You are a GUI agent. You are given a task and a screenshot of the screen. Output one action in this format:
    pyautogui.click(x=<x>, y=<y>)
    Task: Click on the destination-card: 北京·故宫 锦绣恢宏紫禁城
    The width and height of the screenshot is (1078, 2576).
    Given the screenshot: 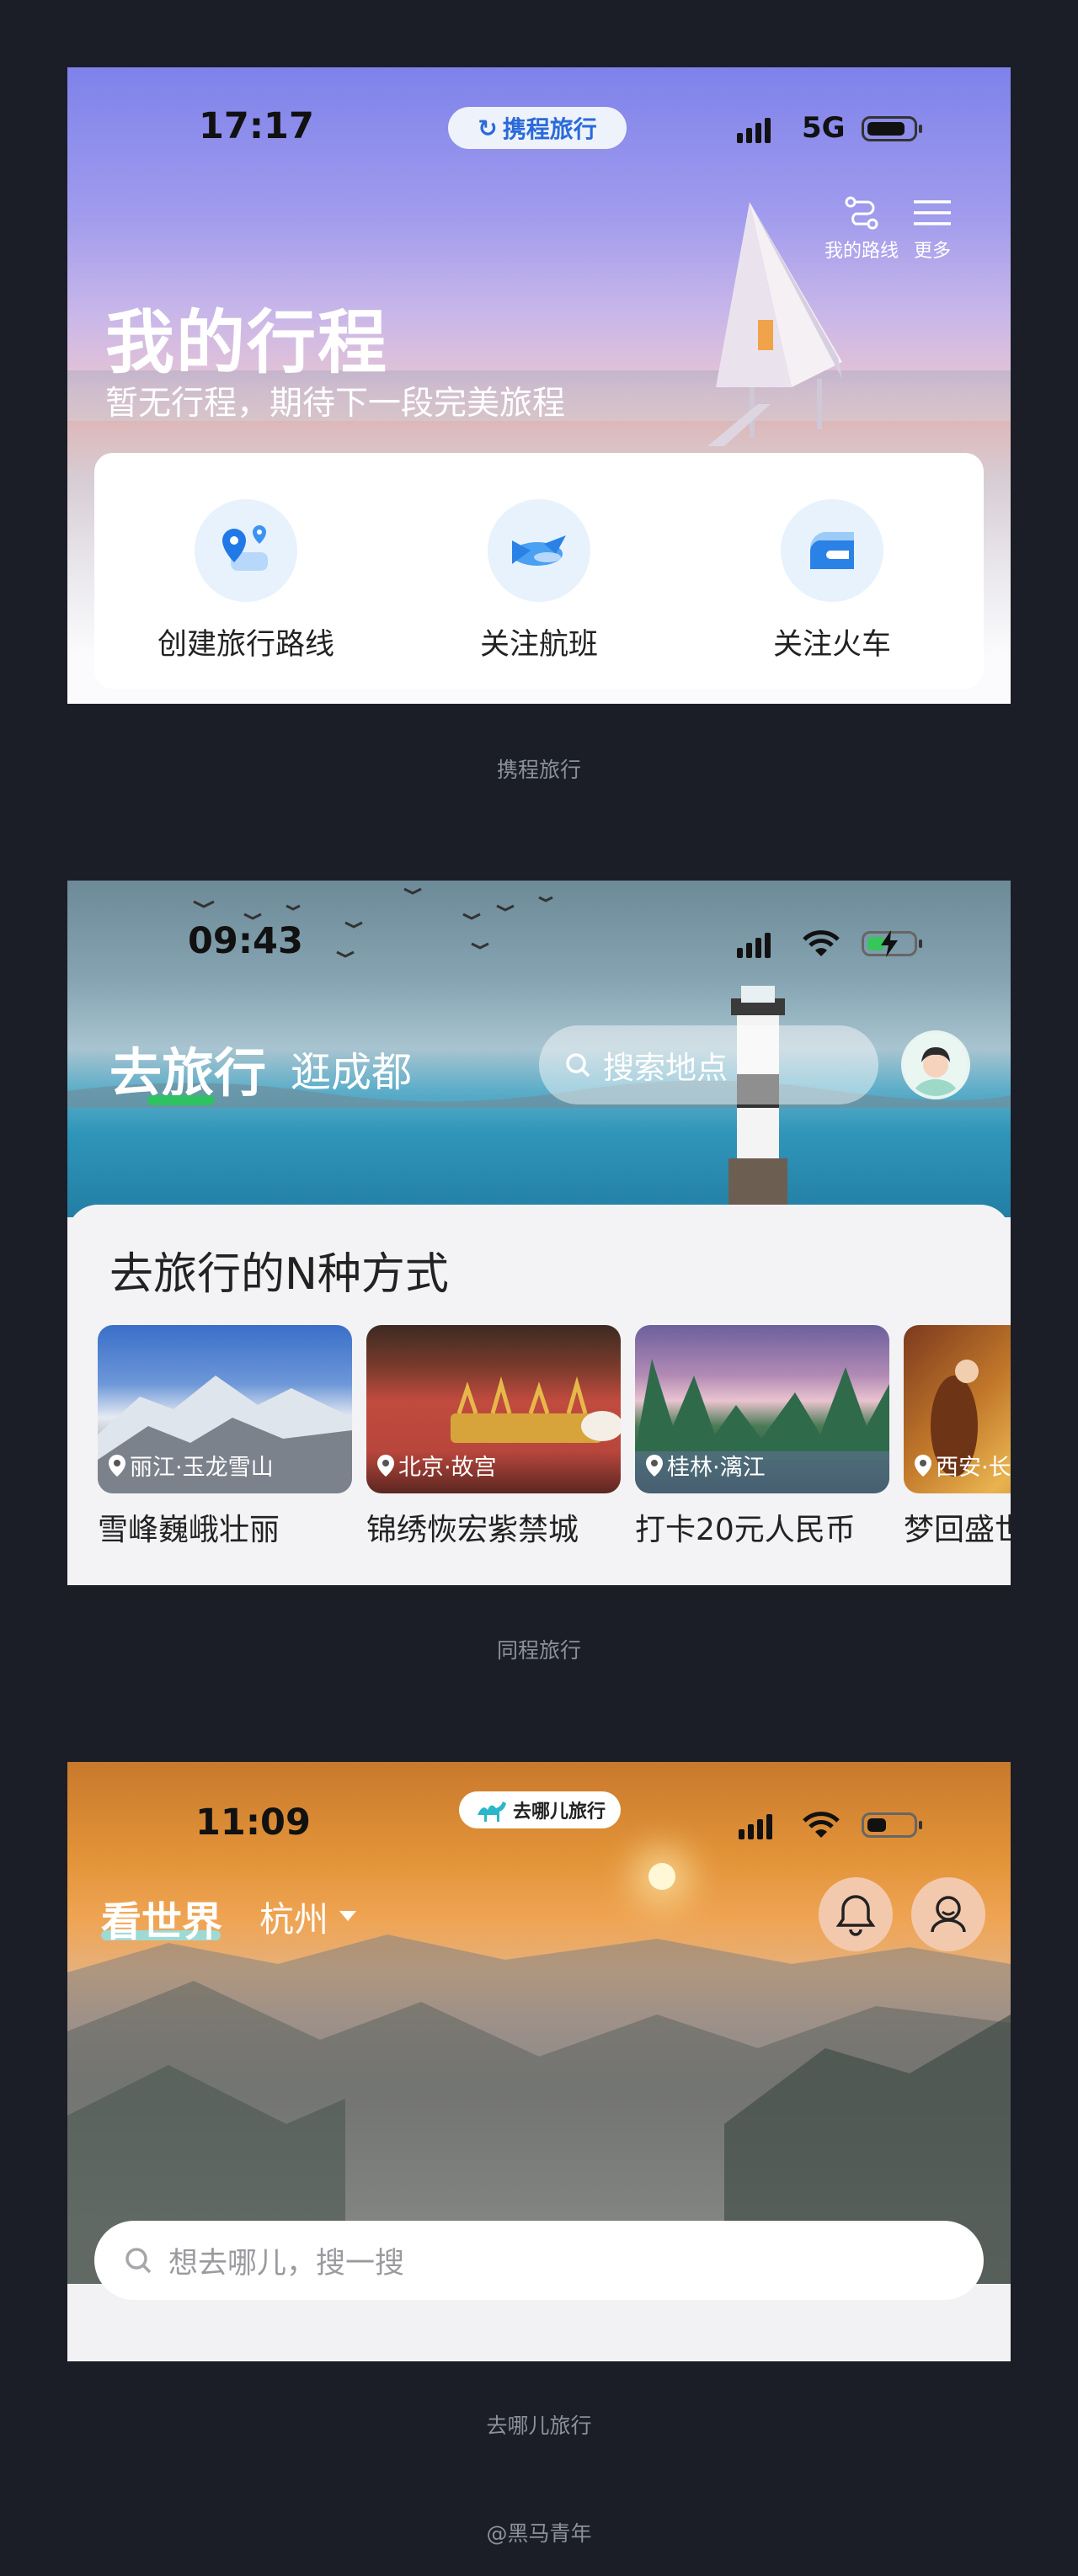 What is the action you would take?
    pyautogui.click(x=493, y=1437)
    